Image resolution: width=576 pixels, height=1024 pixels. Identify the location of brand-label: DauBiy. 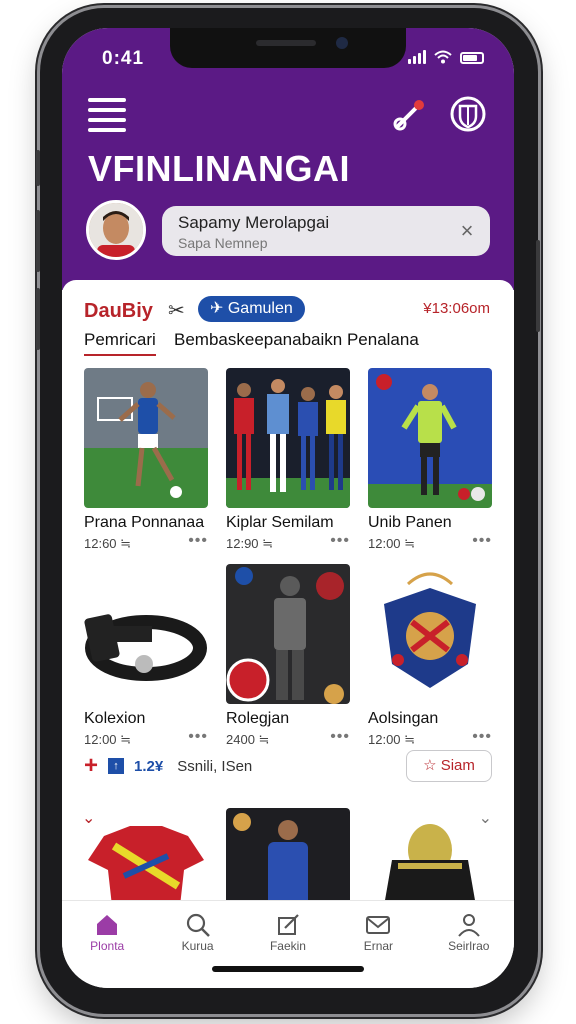
(118, 311).